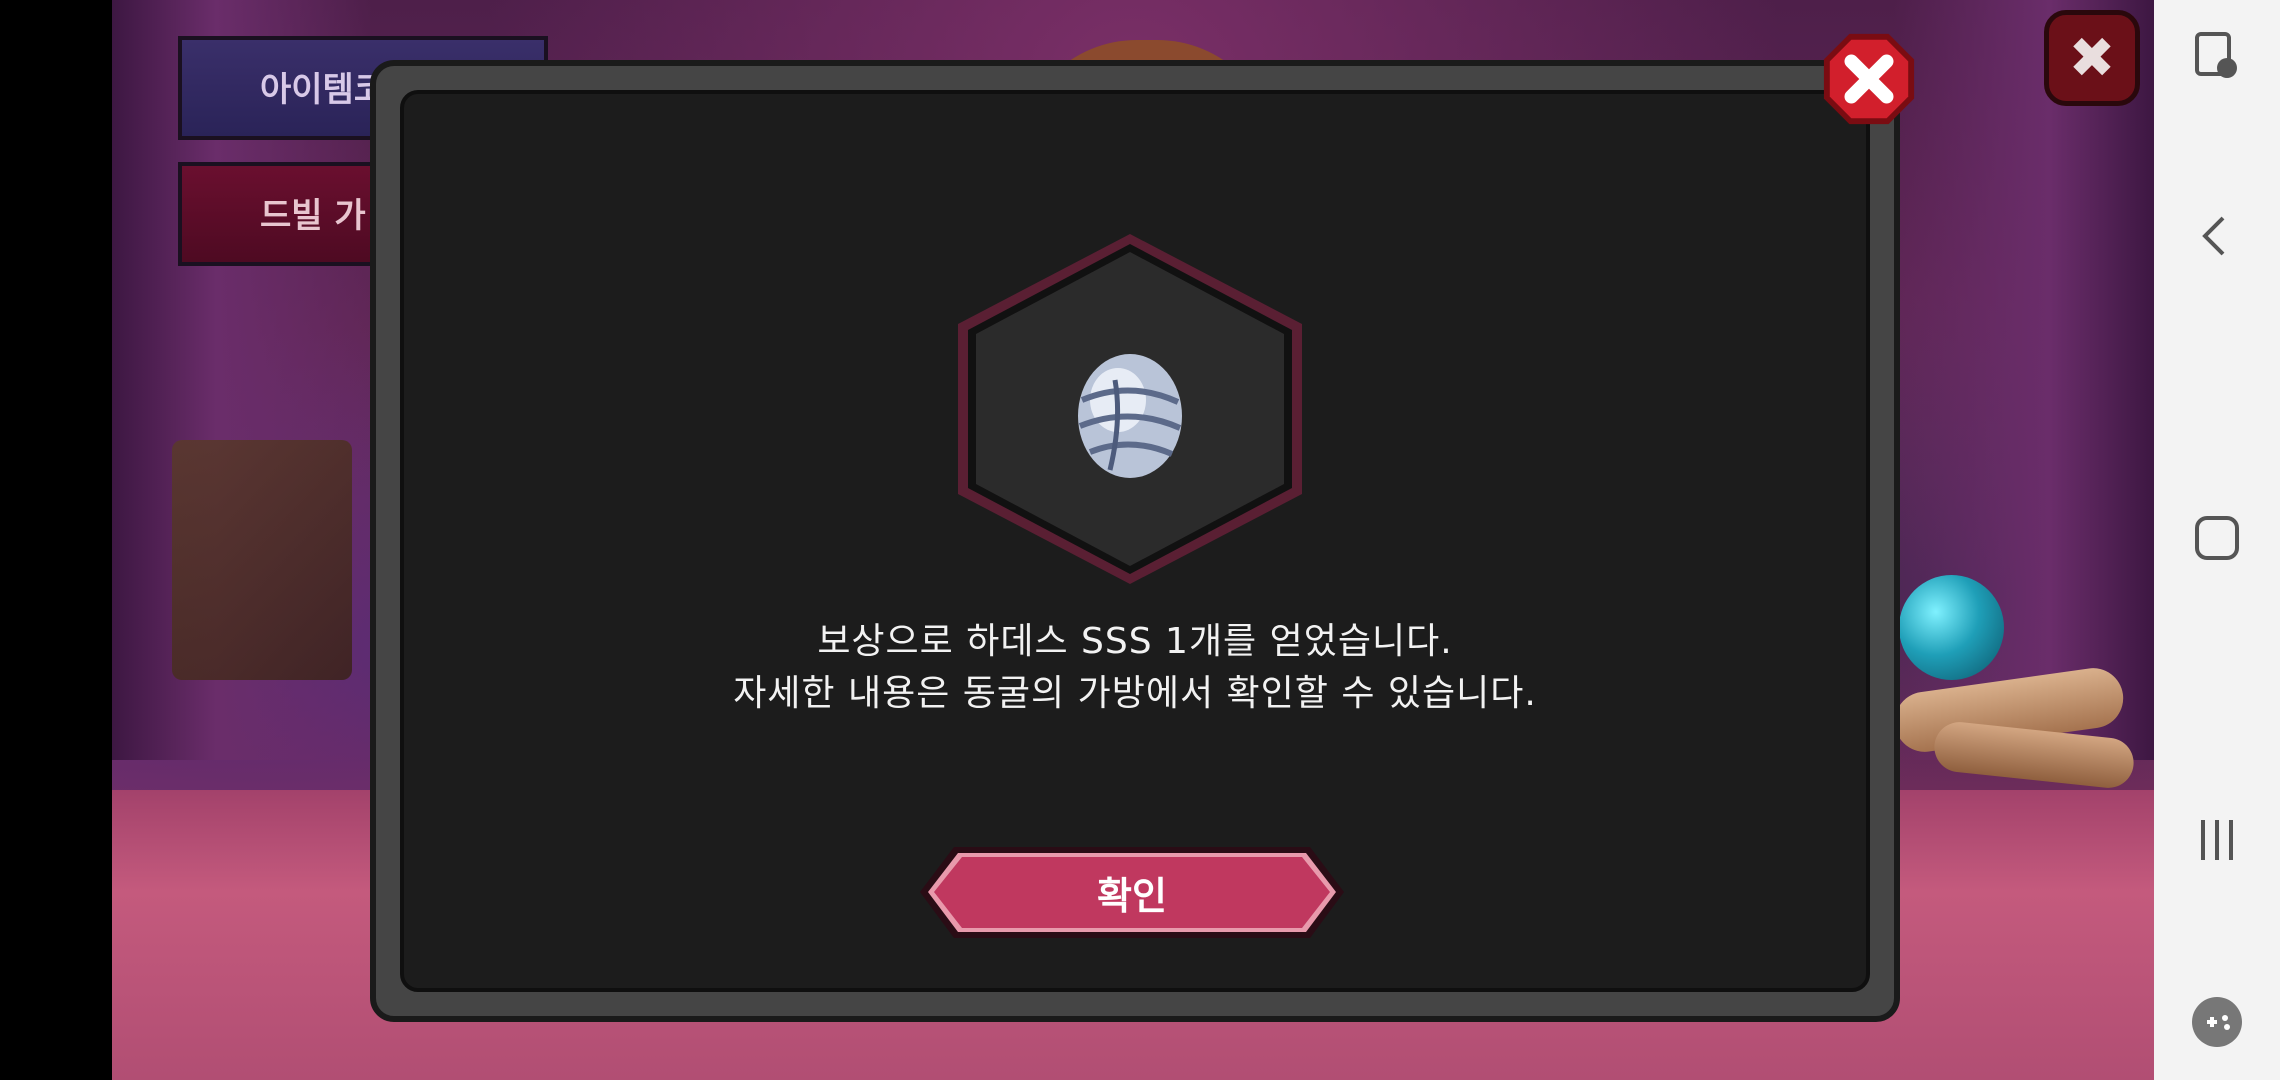 The width and height of the screenshot is (2280, 1080). I want to click on screen-cutout, so click(56, 540).